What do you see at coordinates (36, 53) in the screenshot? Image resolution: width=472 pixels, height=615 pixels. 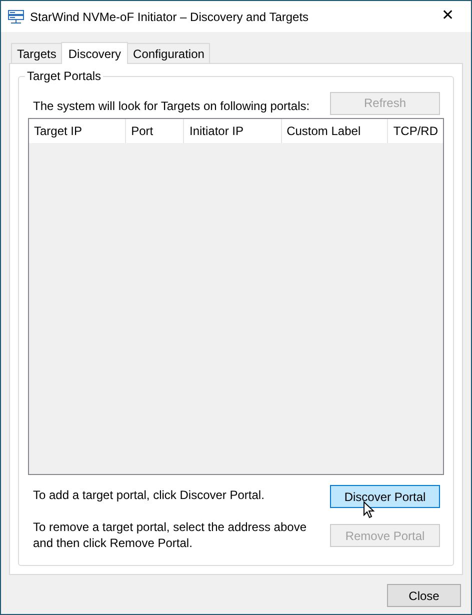 I see `tab: Targets` at bounding box center [36, 53].